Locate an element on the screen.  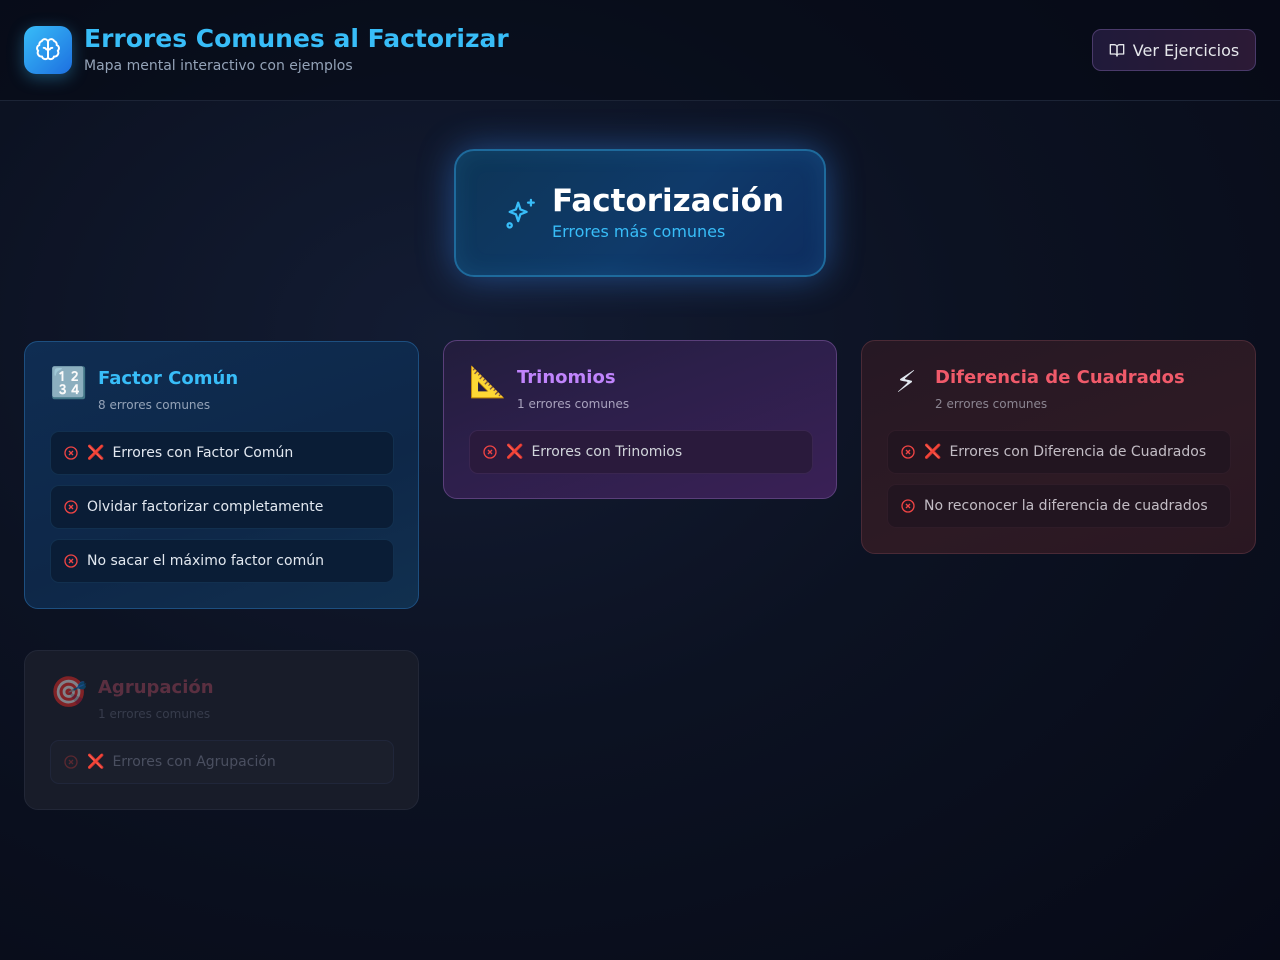
error-item-label: Errores con Diferencia de Cuadrados is located at coordinates (1078, 452).